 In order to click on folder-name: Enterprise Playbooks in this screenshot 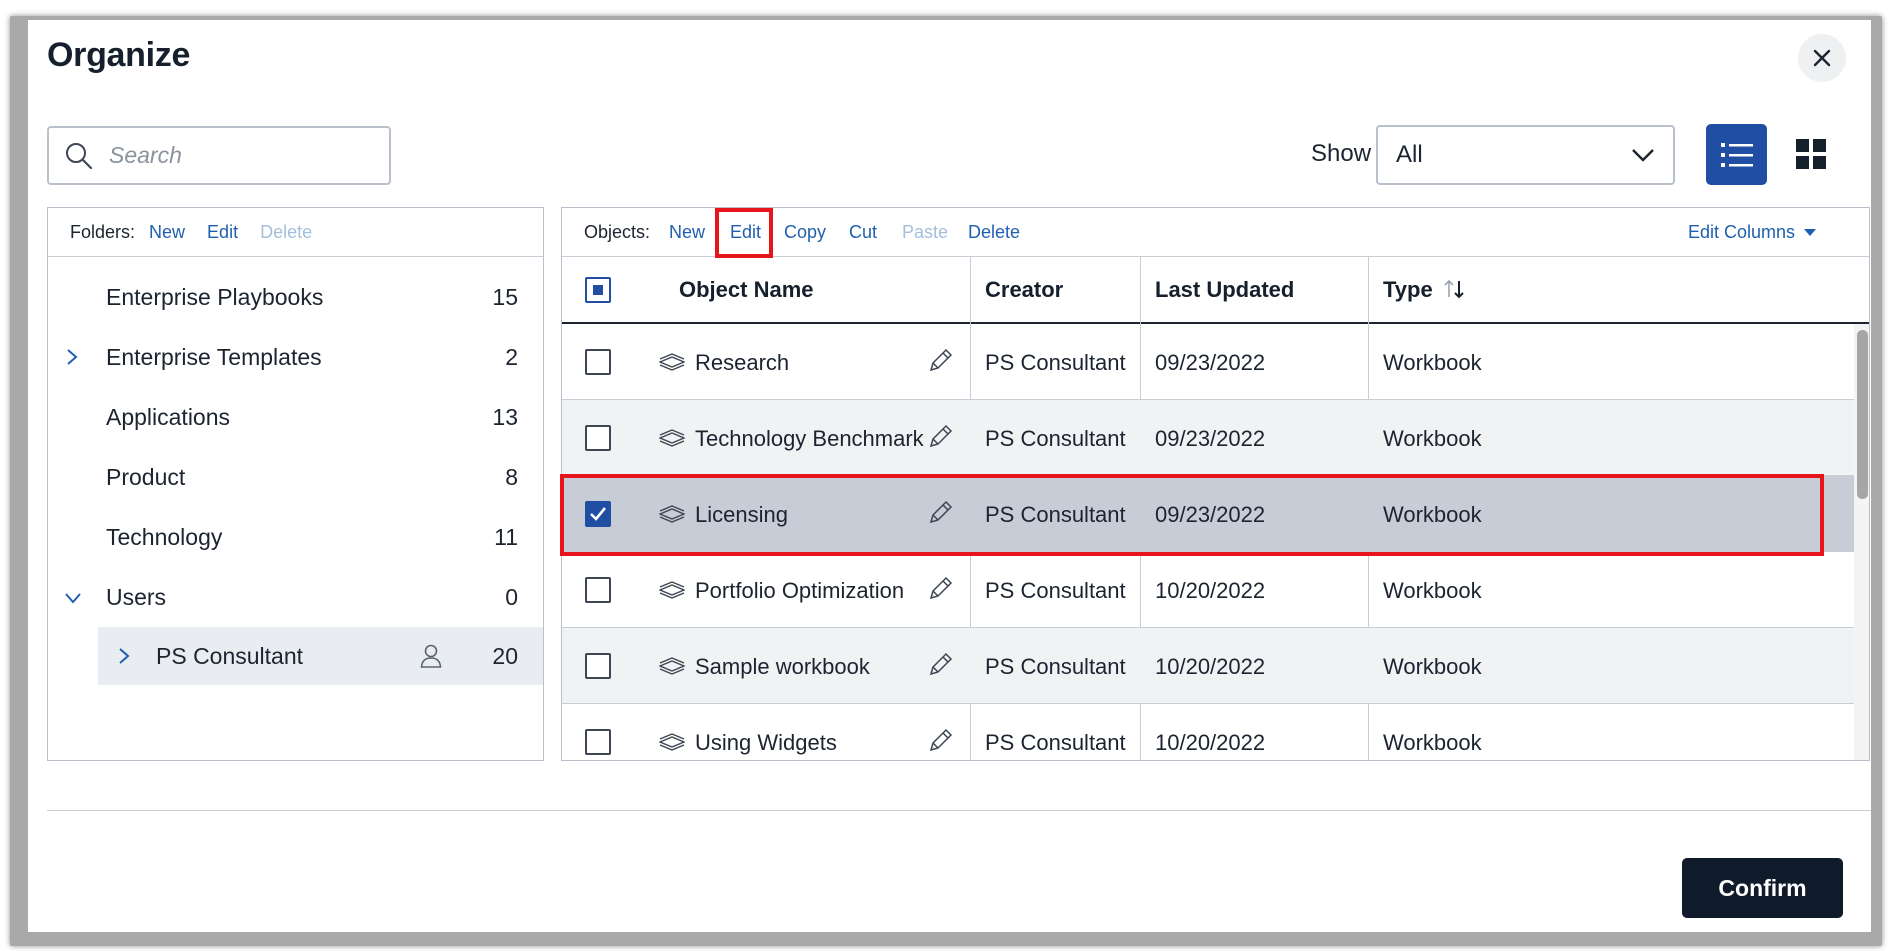, I will do `click(215, 296)`.